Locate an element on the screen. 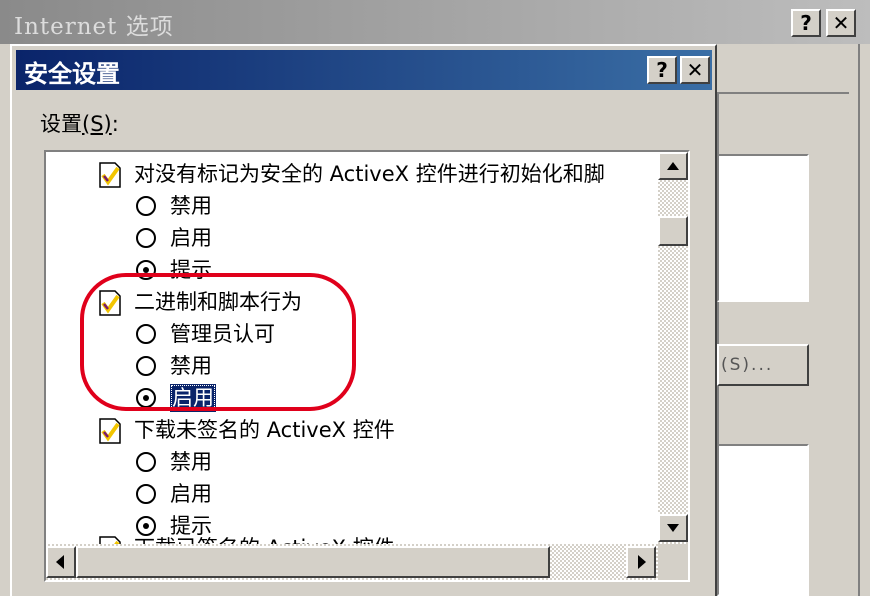  dialog-close-button: ✕ is located at coordinates (695, 70).